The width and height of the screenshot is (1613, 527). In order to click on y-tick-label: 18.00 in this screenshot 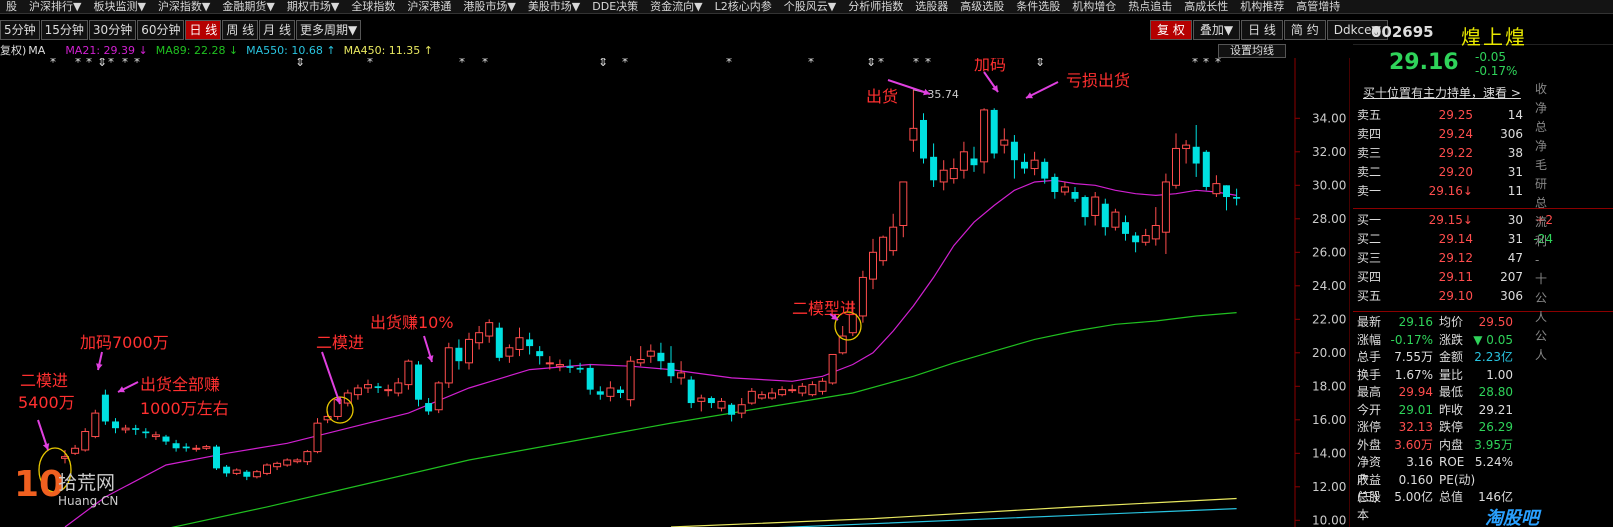, I will do `click(1329, 386)`.